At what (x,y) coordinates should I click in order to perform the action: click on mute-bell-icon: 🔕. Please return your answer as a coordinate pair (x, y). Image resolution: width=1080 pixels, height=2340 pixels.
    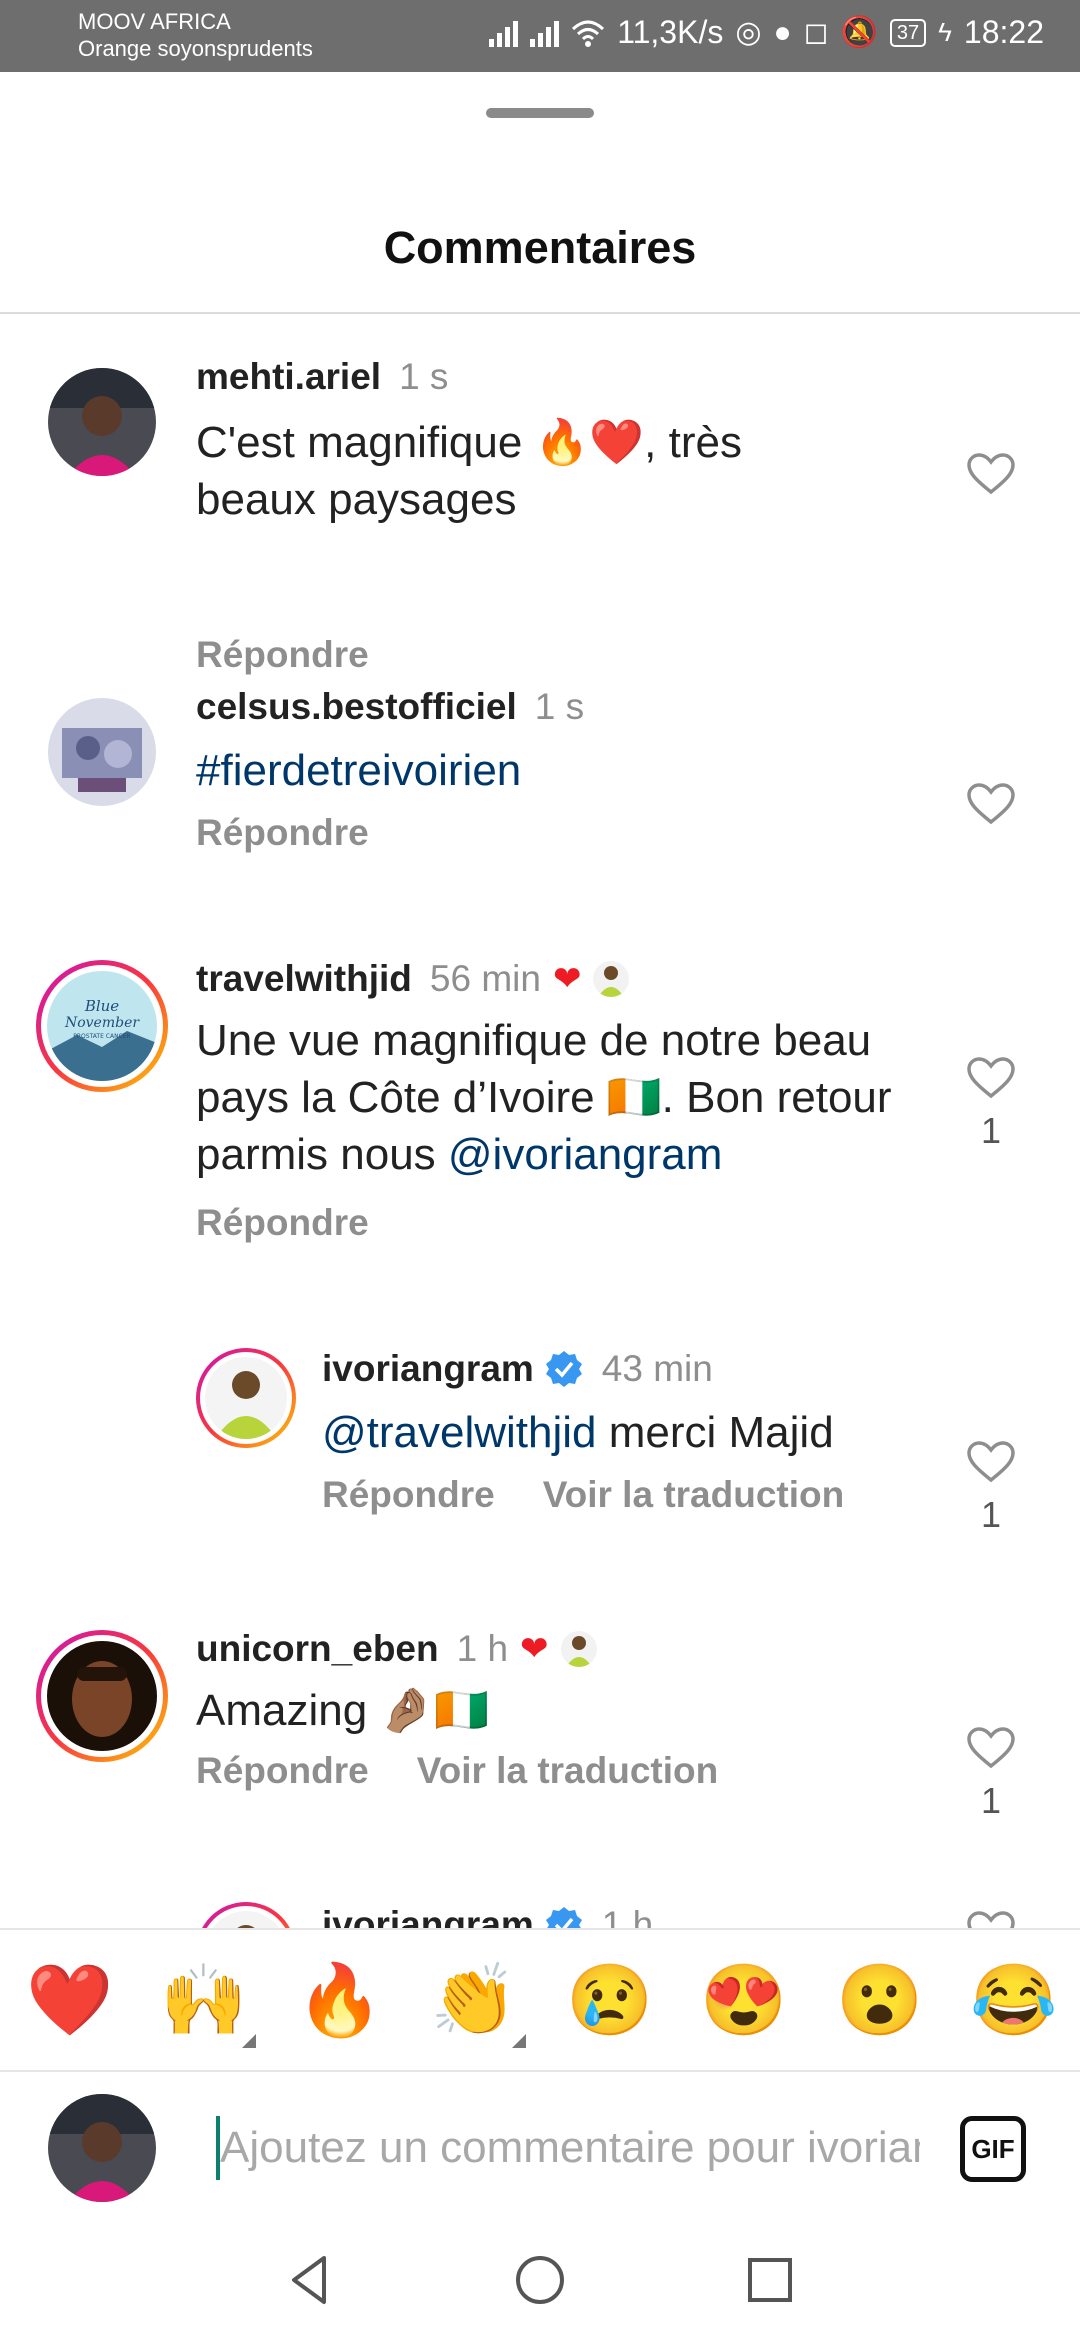
    Looking at the image, I should click on (859, 32).